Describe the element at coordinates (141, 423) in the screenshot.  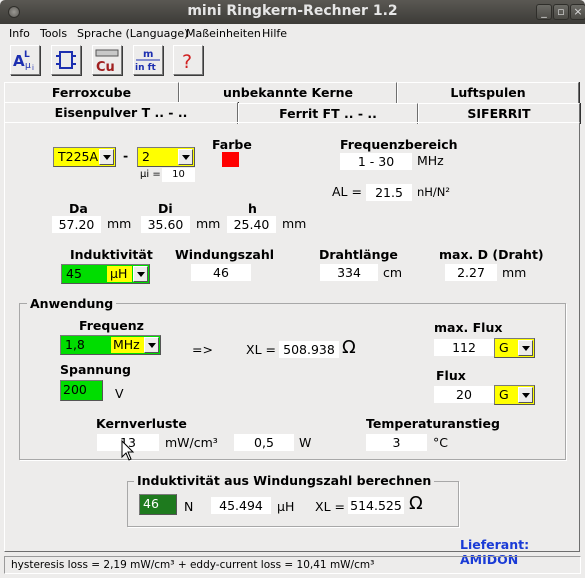
I see `kernverluste-label: Kernverluste` at that location.